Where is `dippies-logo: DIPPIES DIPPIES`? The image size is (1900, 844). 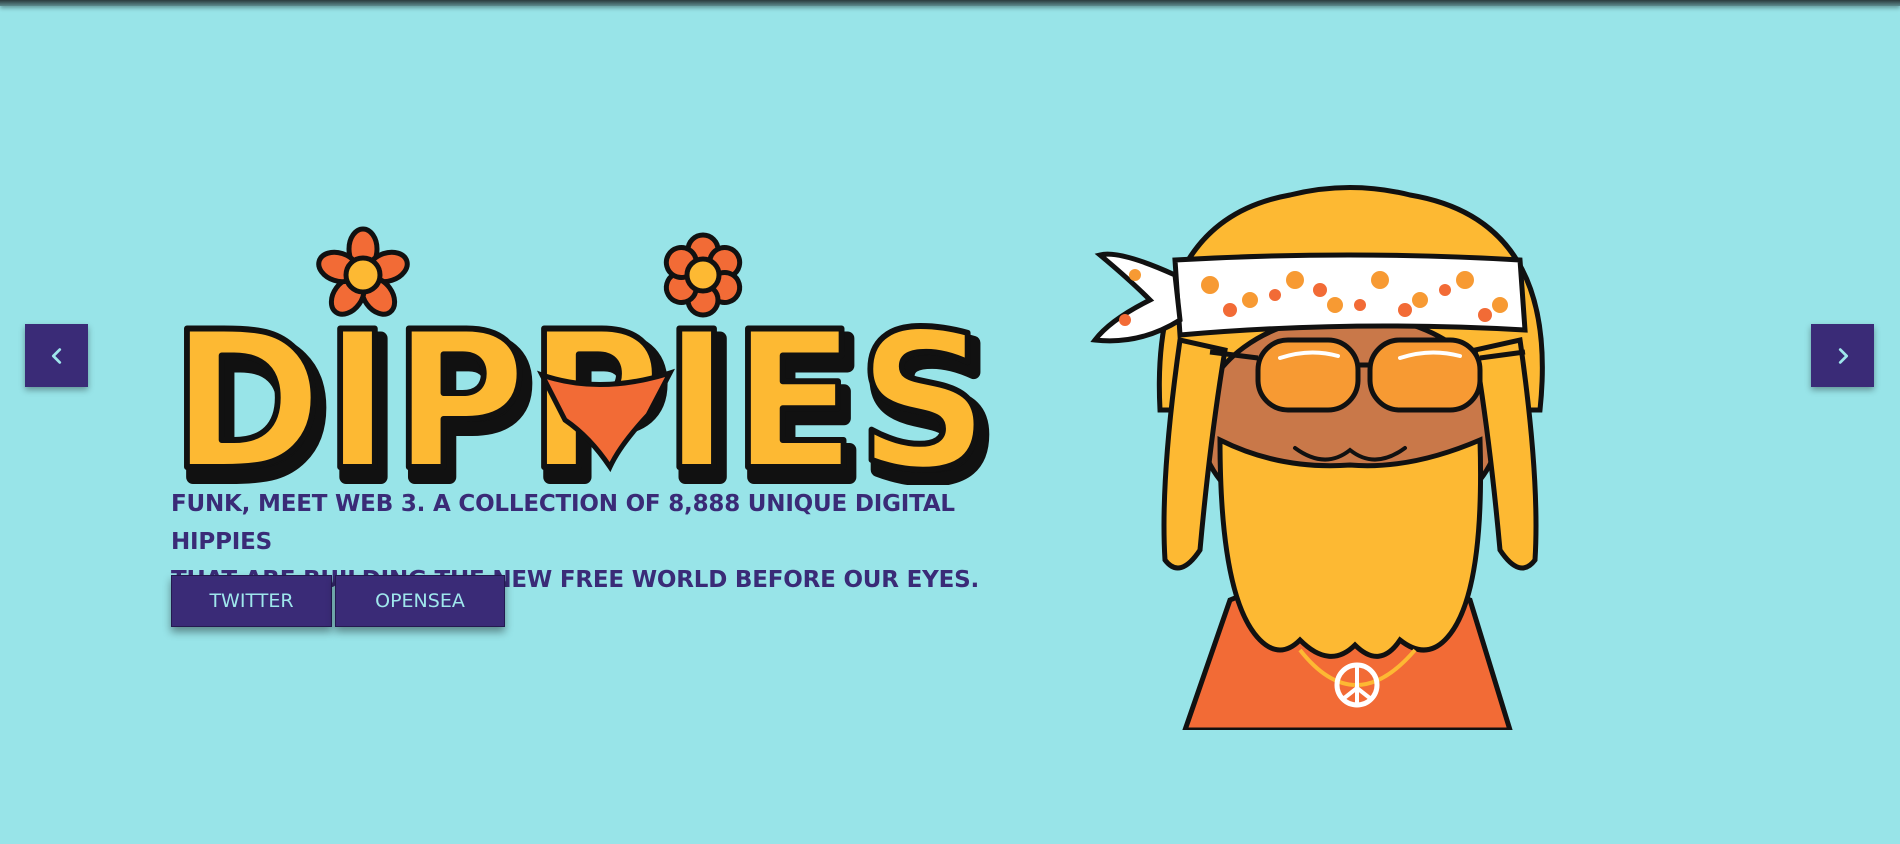 dippies-logo: DIPPIES DIPPIES is located at coordinates (586, 355).